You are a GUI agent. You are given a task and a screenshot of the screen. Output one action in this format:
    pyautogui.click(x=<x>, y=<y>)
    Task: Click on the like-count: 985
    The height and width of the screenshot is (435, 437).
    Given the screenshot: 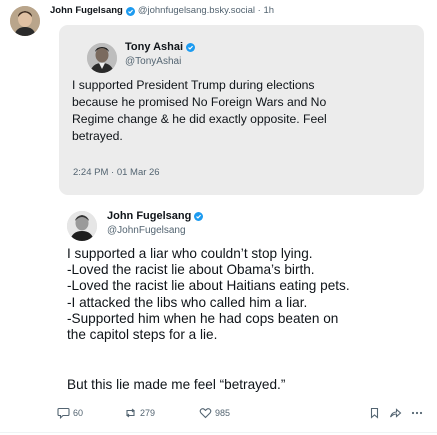 What is the action you would take?
    pyautogui.click(x=223, y=413)
    